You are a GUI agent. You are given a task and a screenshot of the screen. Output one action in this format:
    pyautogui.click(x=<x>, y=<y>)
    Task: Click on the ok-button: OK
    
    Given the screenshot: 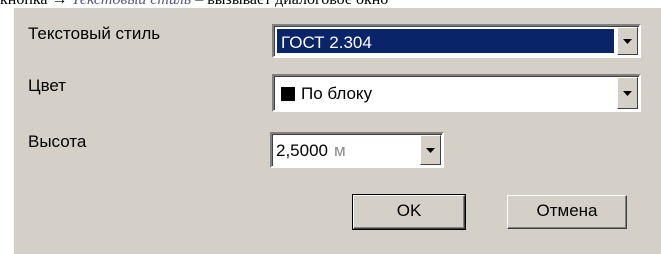 What is the action you would take?
    pyautogui.click(x=409, y=212)
    